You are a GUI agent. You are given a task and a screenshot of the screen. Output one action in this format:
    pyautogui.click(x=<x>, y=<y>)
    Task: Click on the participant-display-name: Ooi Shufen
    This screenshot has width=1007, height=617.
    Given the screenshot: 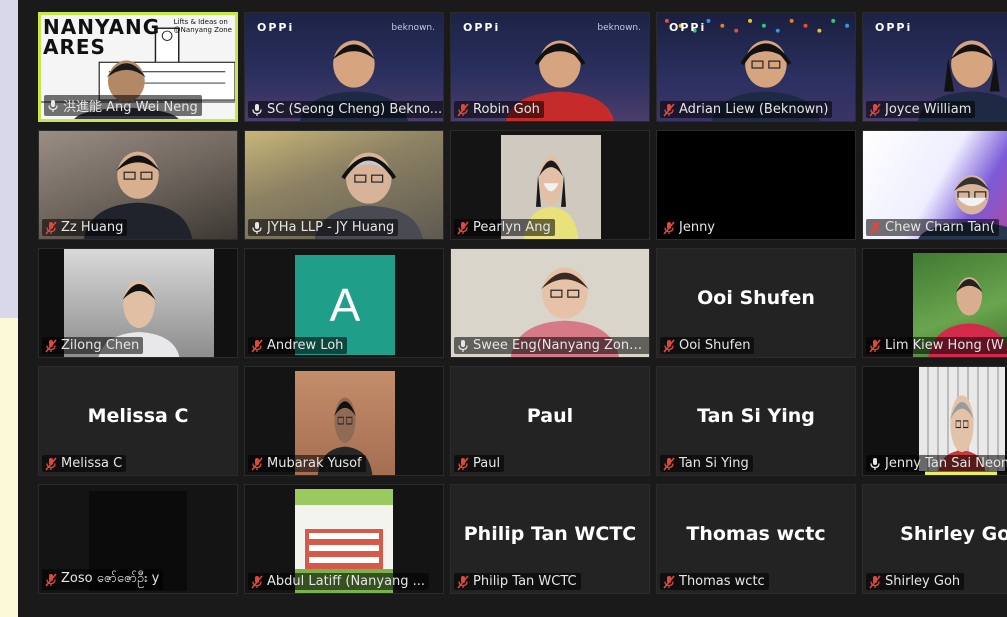 What is the action you would take?
    pyautogui.click(x=756, y=298)
    